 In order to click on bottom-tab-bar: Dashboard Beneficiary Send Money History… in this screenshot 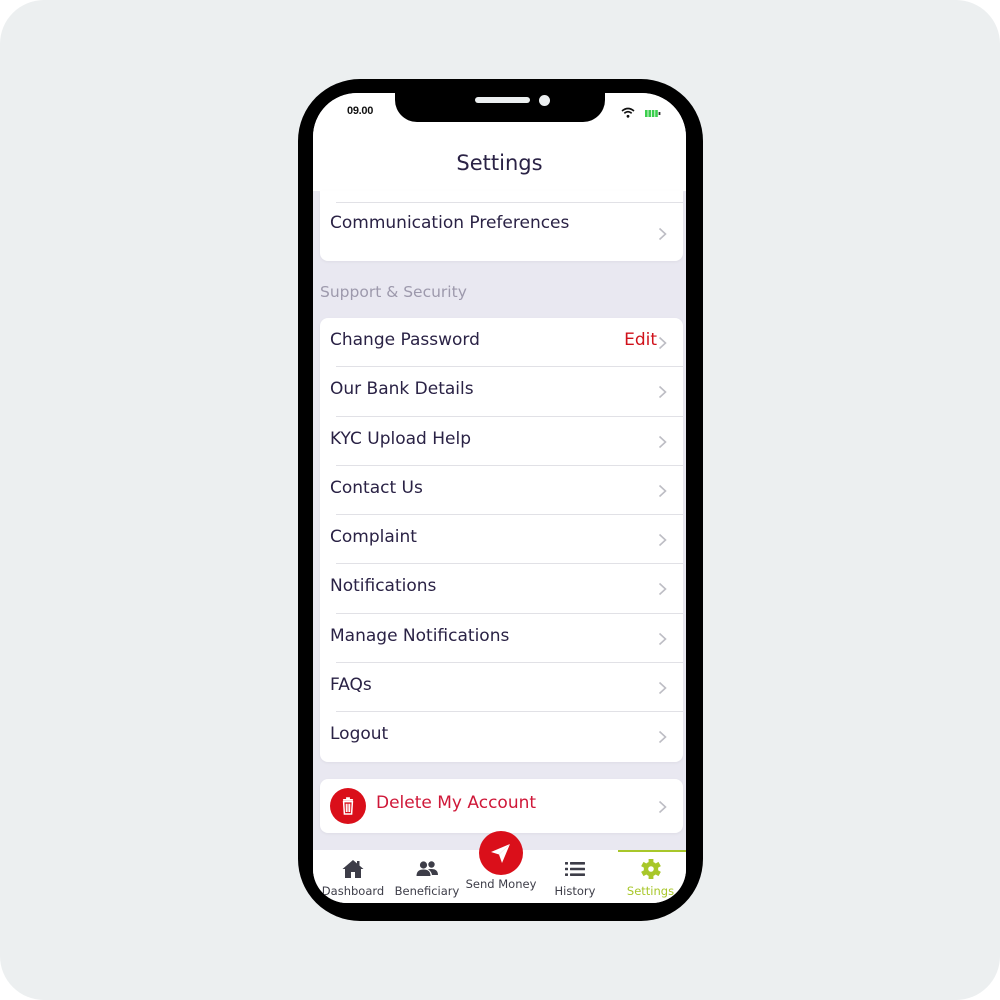, I will do `click(499, 867)`.